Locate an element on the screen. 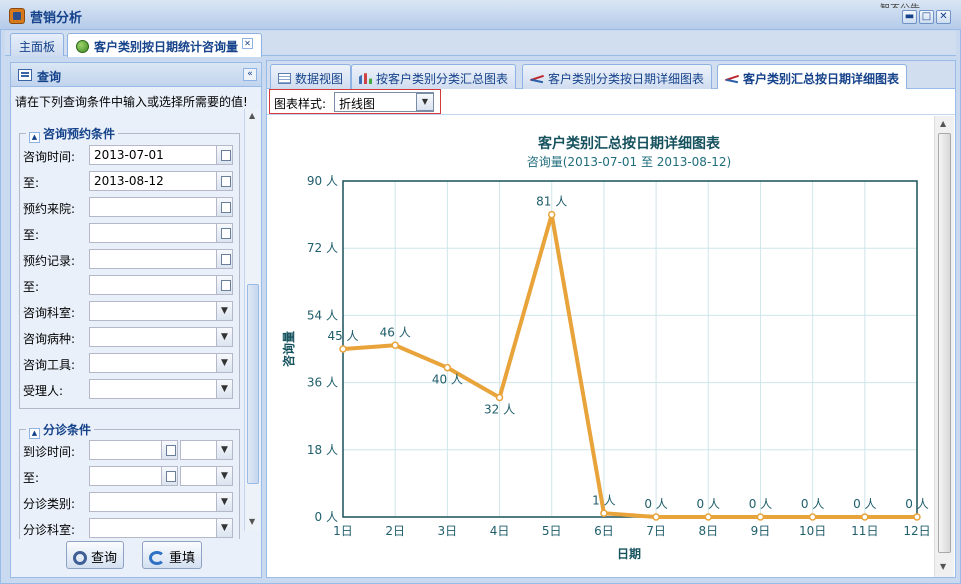 The width and height of the screenshot is (961, 584). x-tick-label: 8日 is located at coordinates (708, 531).